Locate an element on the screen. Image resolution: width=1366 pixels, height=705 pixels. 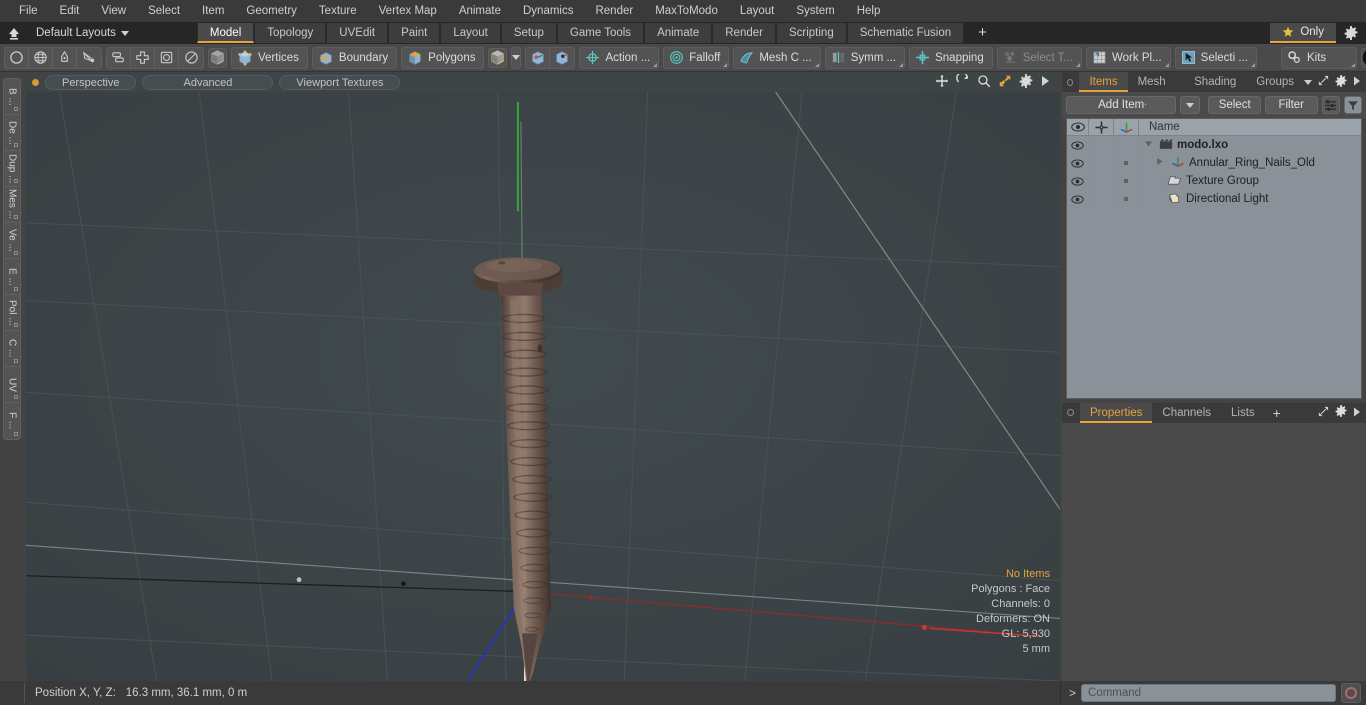
add-panel-tab-button: + is located at coordinates (1277, 413).